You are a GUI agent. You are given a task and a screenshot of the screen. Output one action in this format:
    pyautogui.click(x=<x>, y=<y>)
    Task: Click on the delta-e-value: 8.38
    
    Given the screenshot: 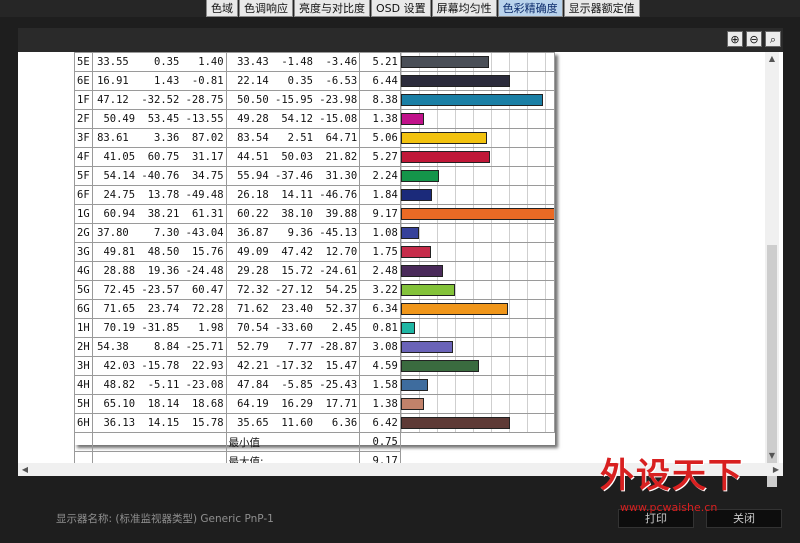 What is the action you would take?
    pyautogui.click(x=380, y=100)
    